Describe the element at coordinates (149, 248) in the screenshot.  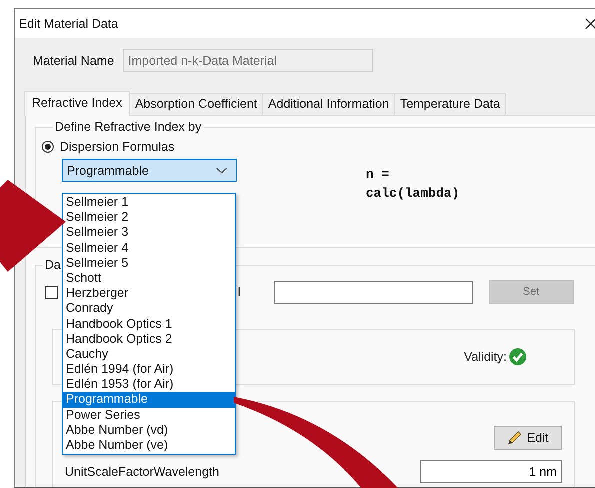
I see `dropdown-option: Sellmeier 4` at that location.